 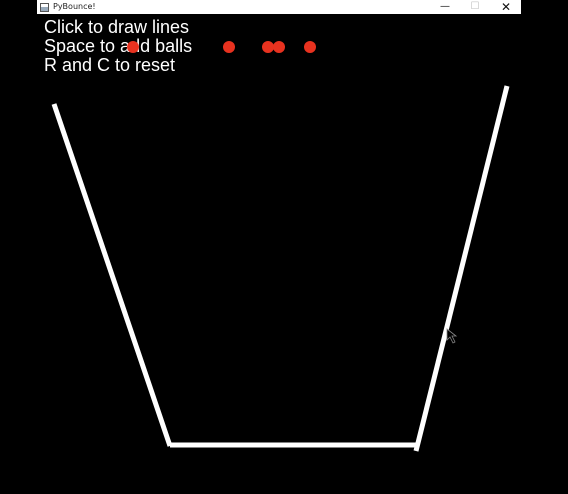 What do you see at coordinates (461, 268) in the screenshot?
I see `drawn-line-right` at bounding box center [461, 268].